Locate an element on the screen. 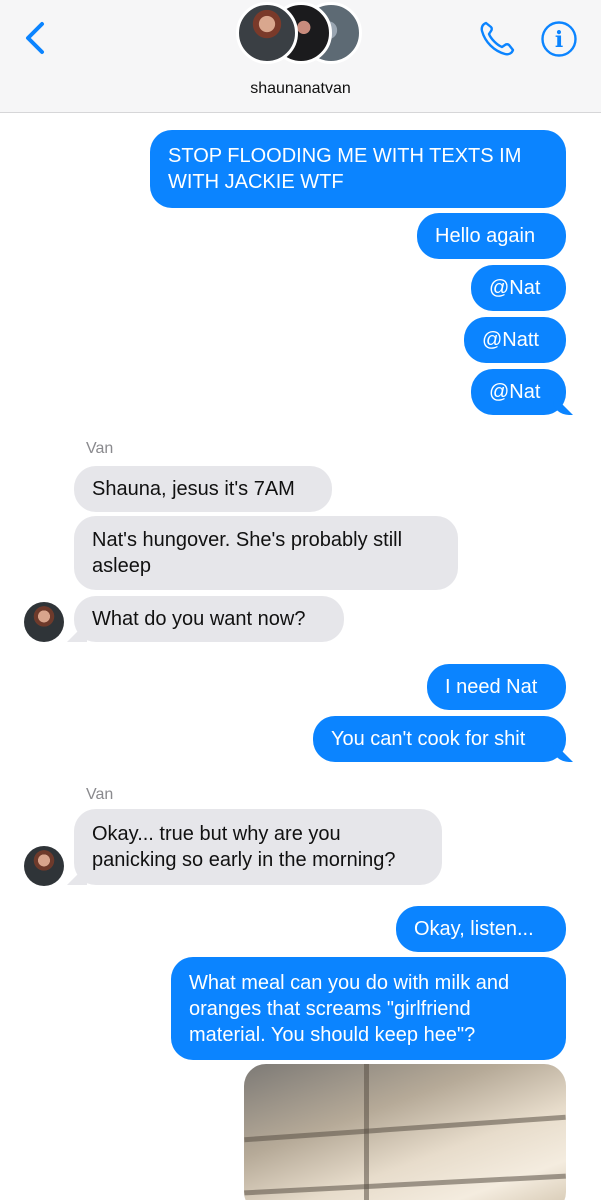 The image size is (601, 1200). phone-icon is located at coordinates (497, 38).